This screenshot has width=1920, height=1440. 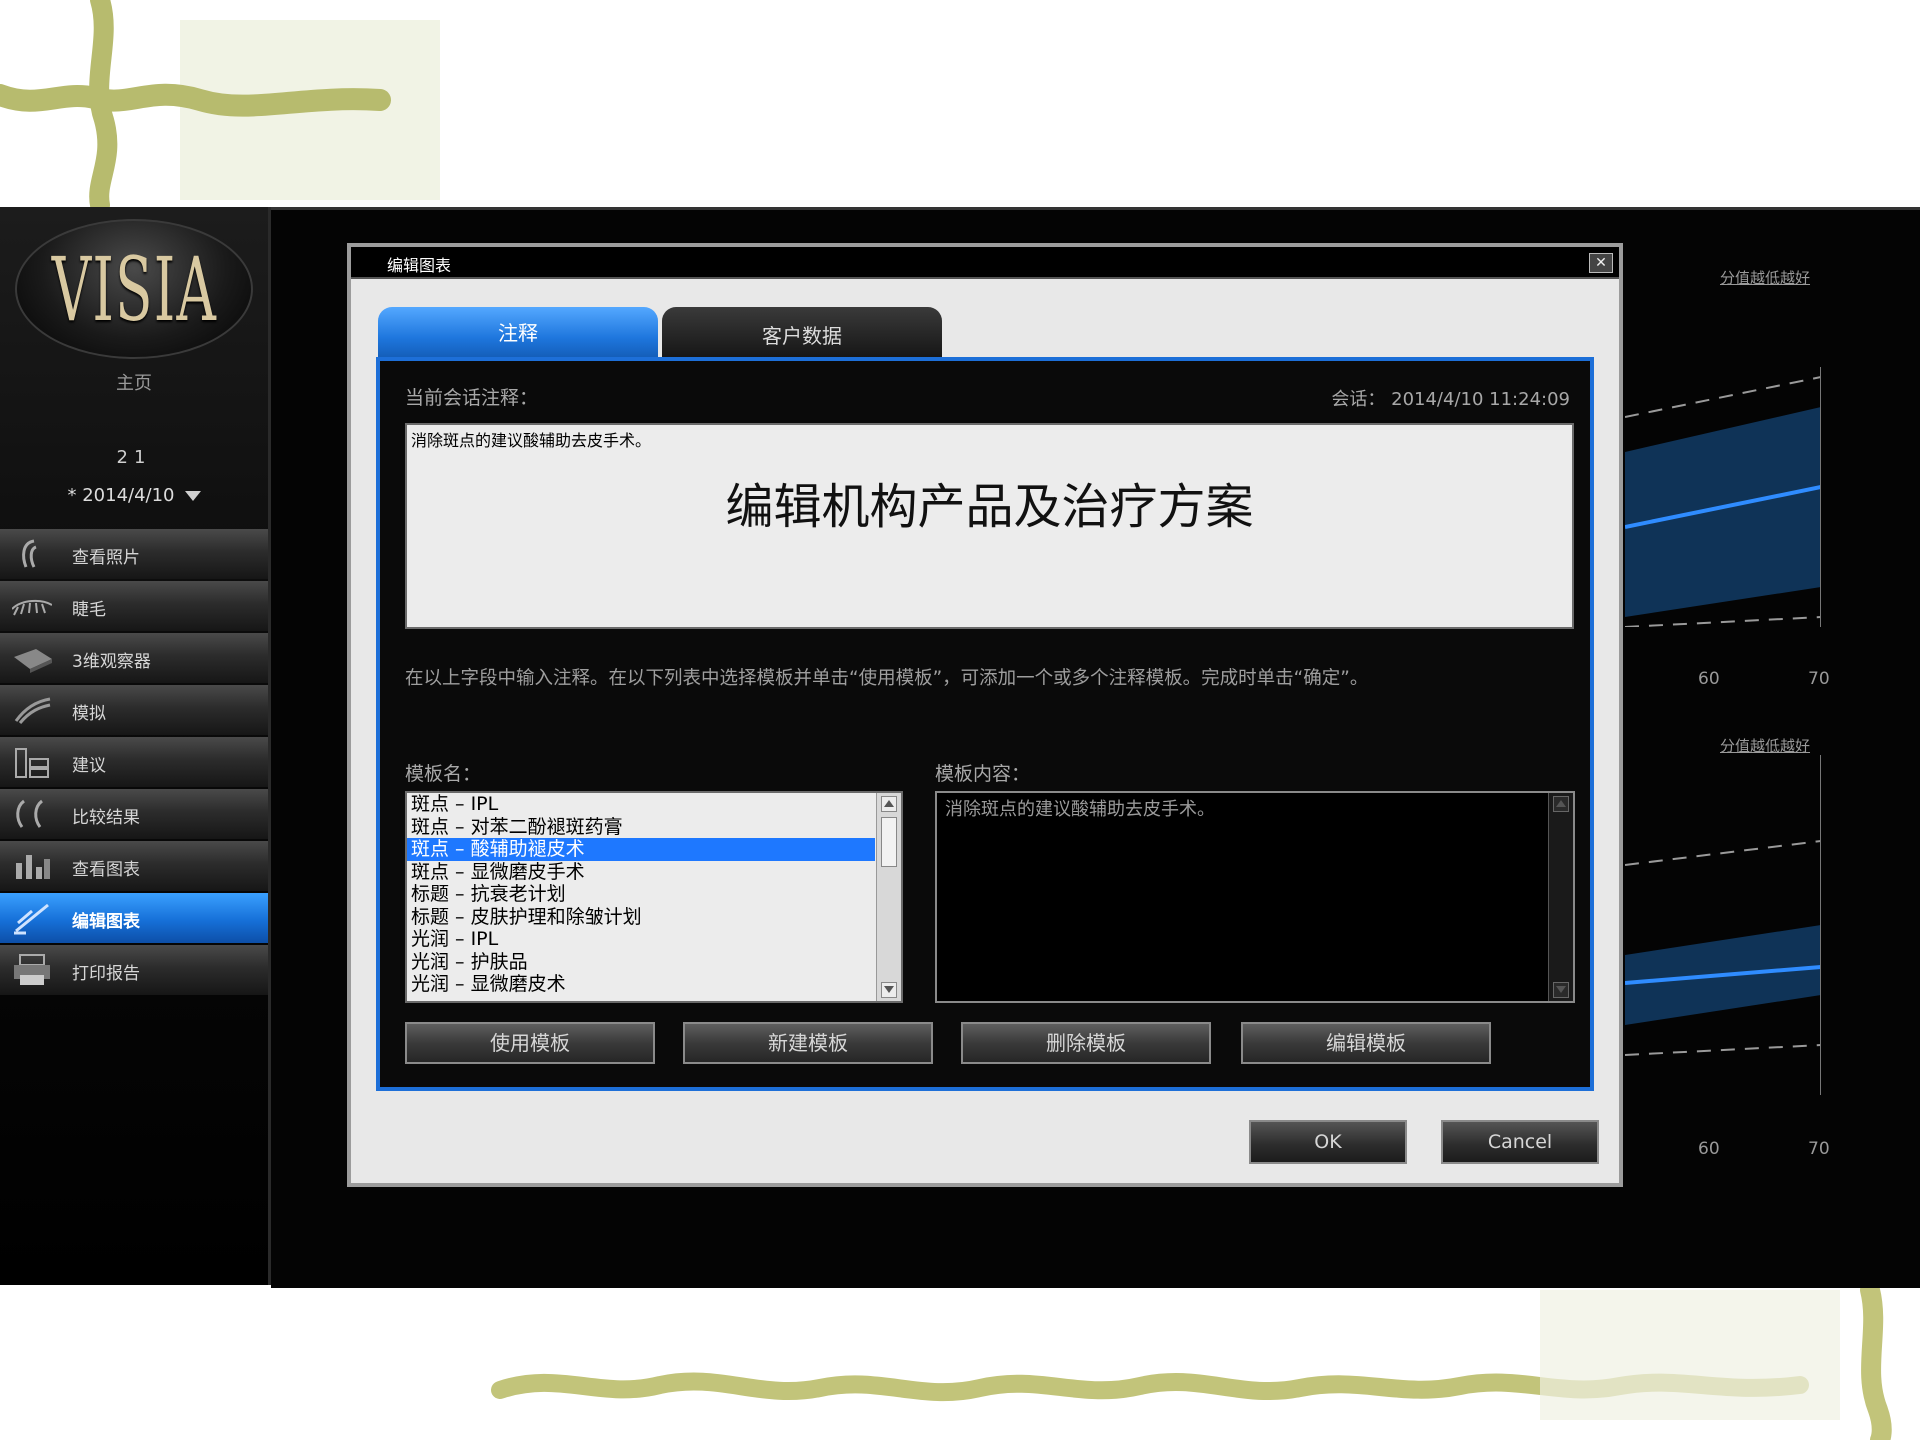 What do you see at coordinates (985, 263) in the screenshot?
I see `dialog-titlebar: 编辑图表 ✕` at bounding box center [985, 263].